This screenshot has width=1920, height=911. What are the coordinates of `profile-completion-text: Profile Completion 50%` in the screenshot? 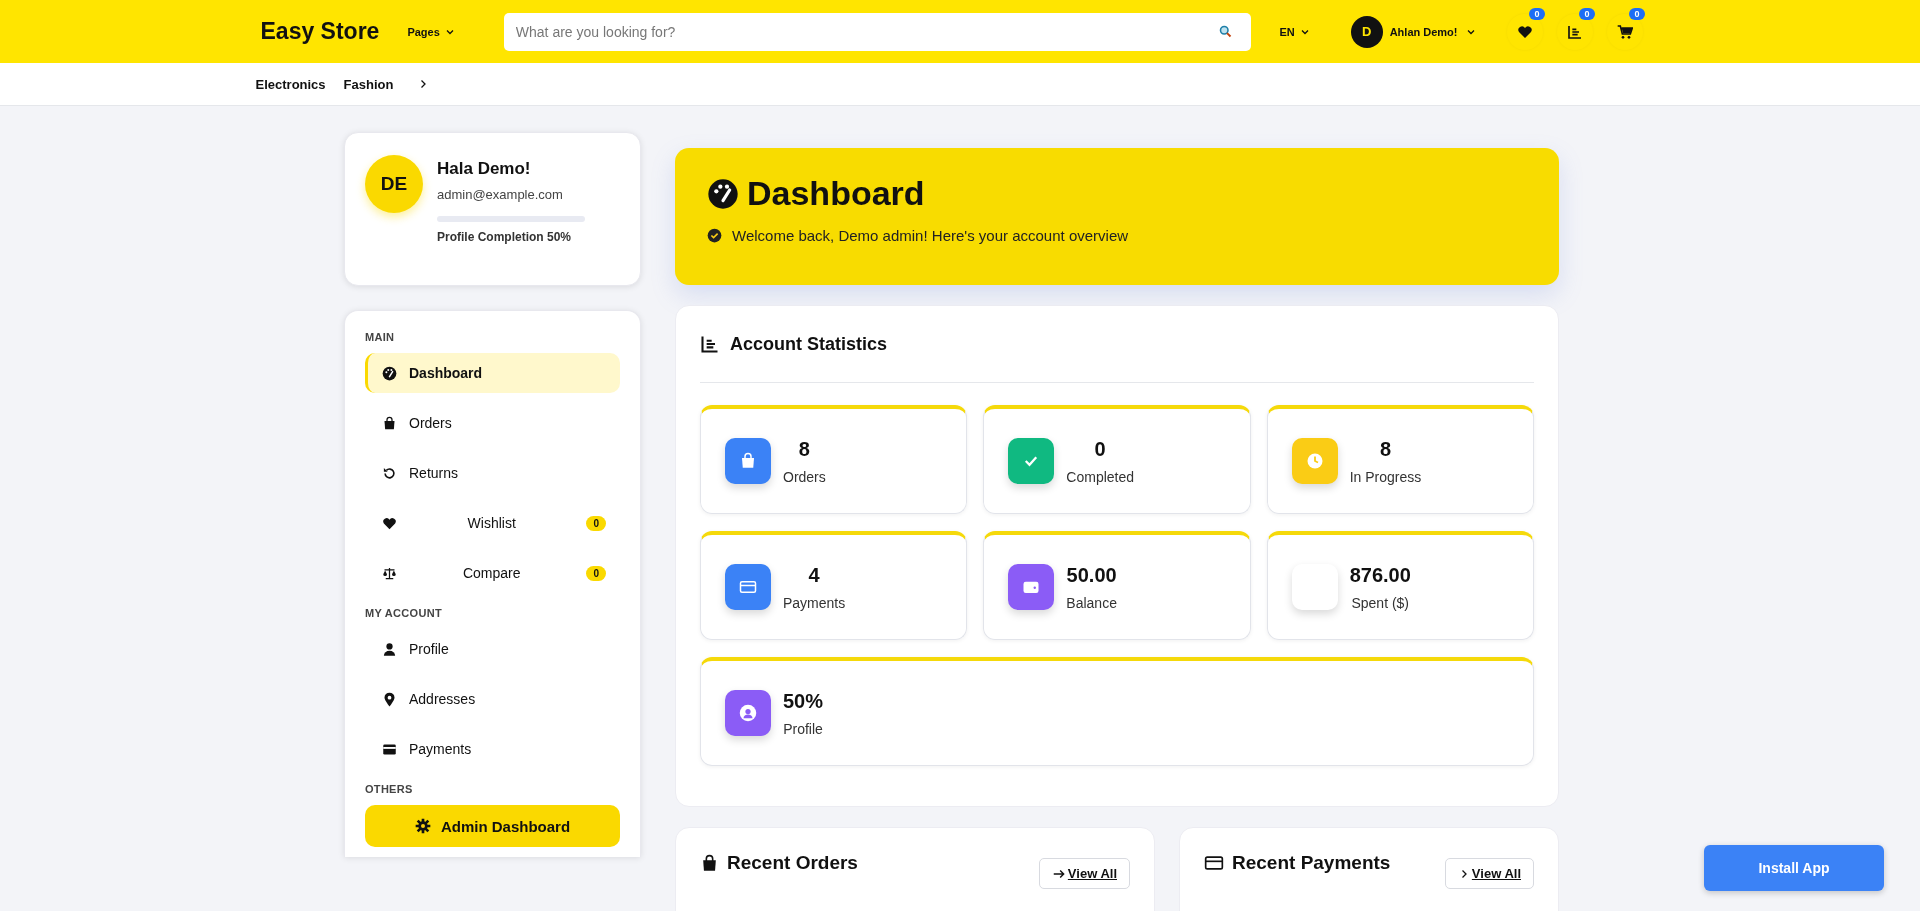 It's located at (505, 237).